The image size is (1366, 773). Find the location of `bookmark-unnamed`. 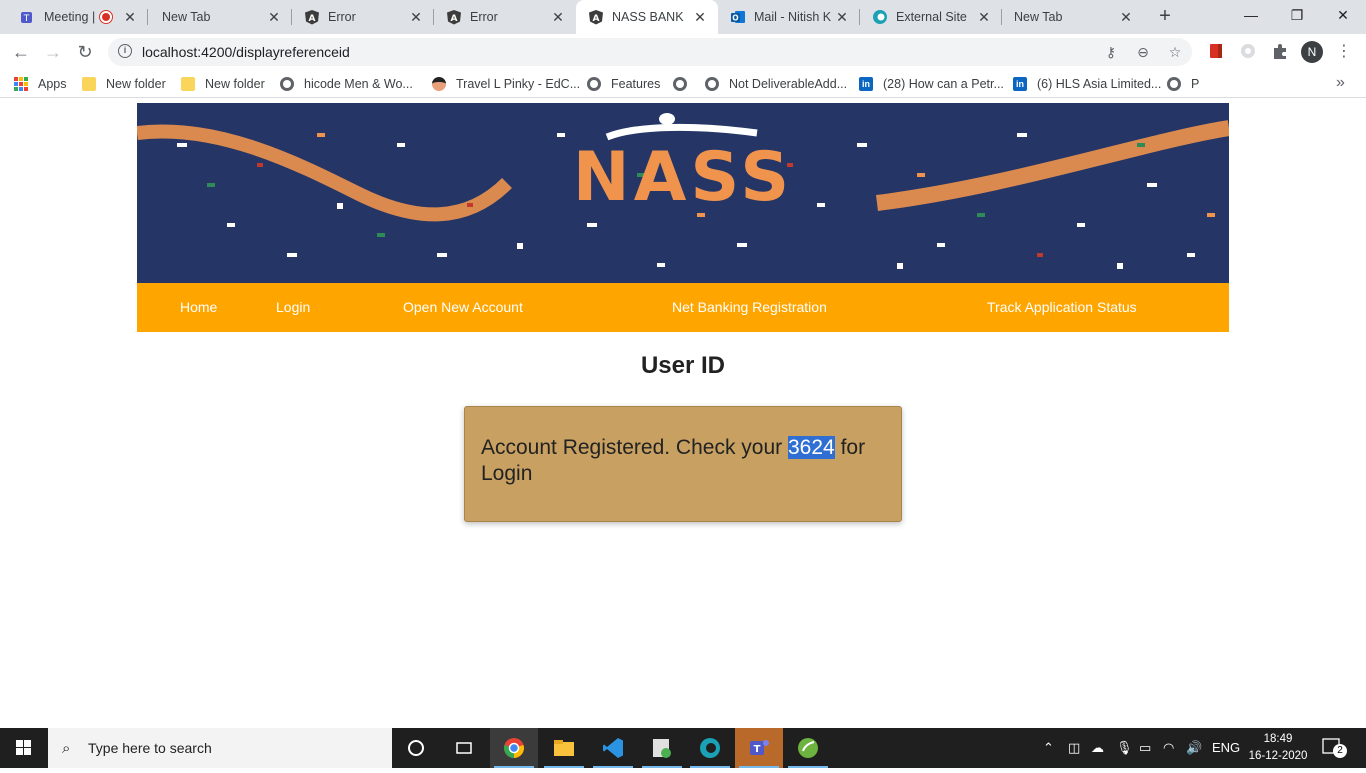

bookmark-unnamed is located at coordinates (685, 84).